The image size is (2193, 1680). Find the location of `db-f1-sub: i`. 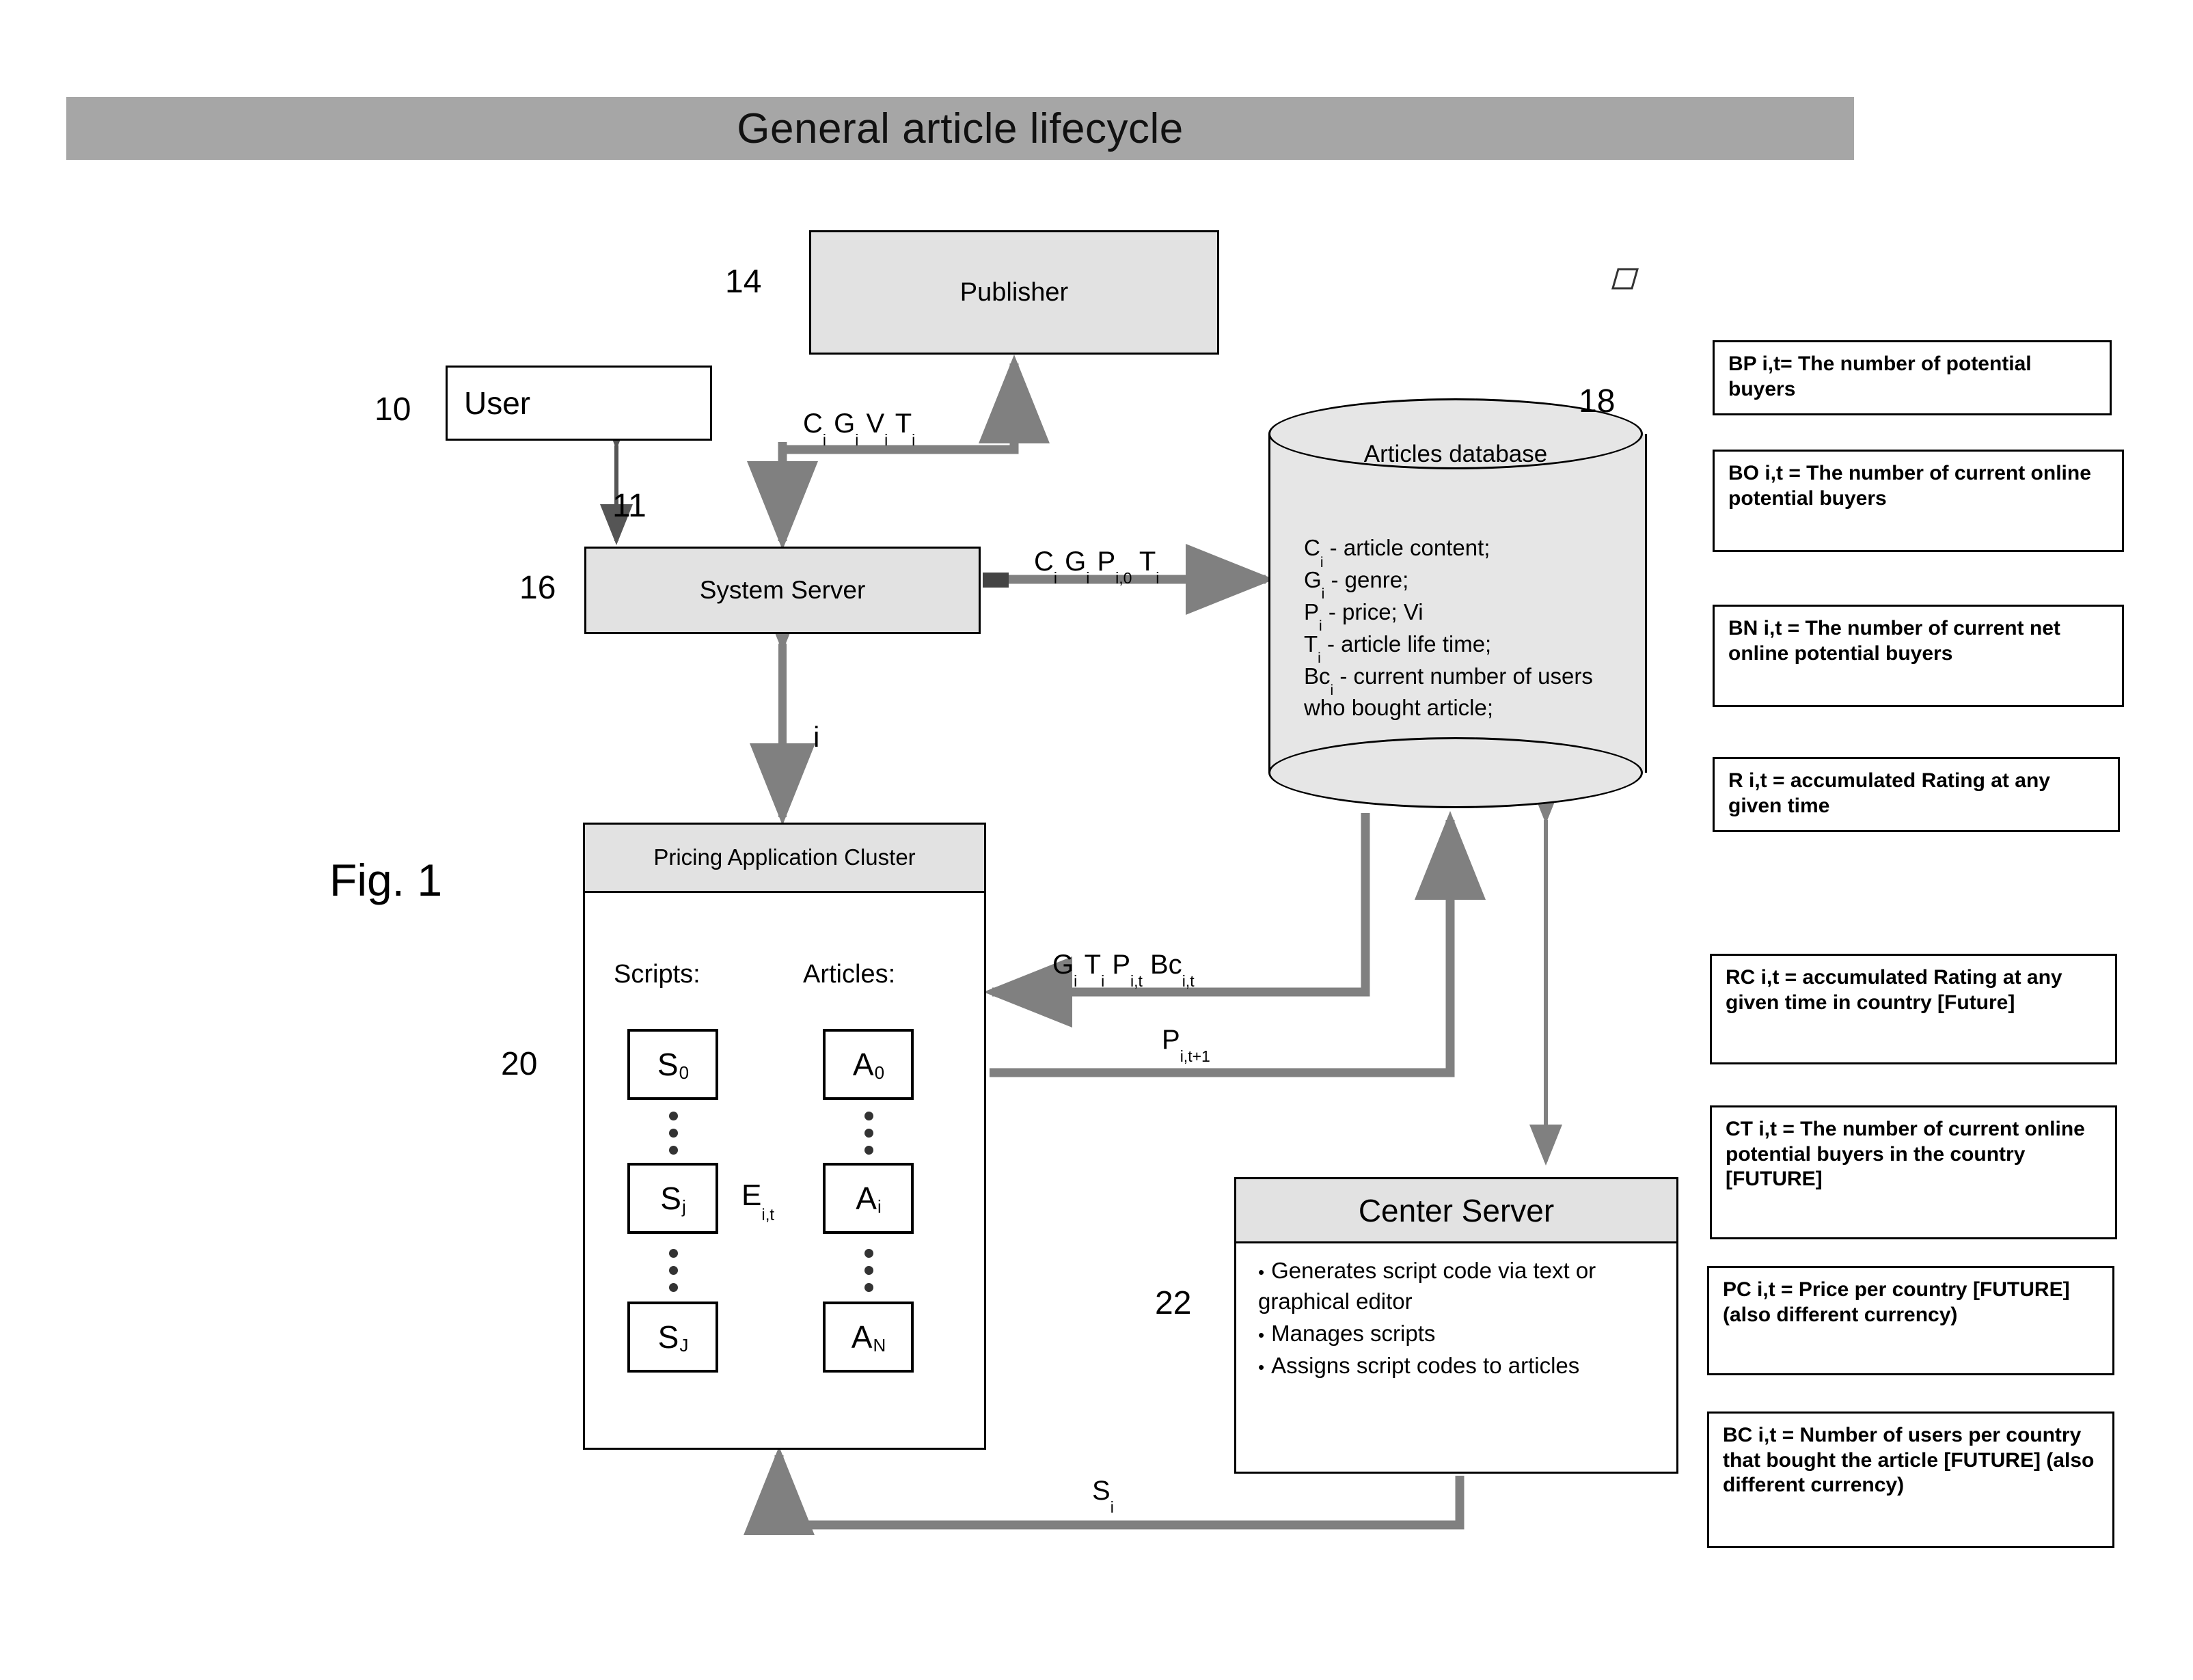

db-f1-sub: i is located at coordinates (1323, 594).